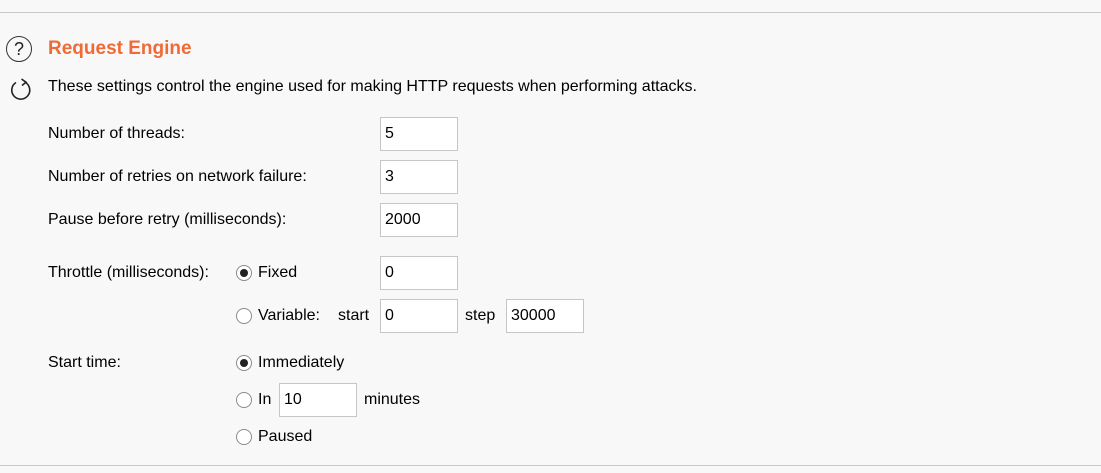  Describe the element at coordinates (21, 90) in the screenshot. I see `refresh-icon` at that location.